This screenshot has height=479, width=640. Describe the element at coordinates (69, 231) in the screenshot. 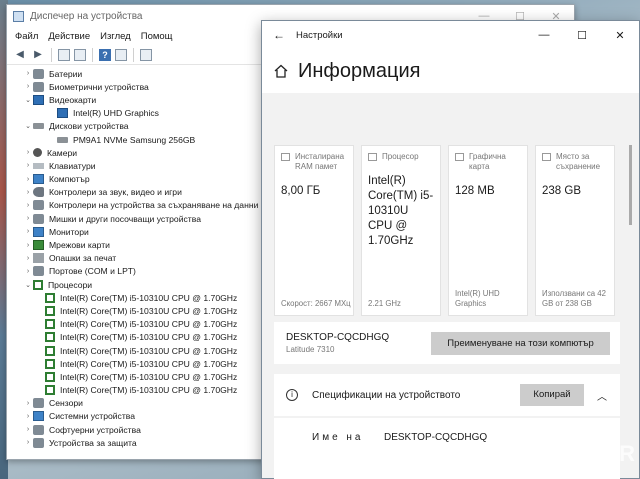

I see `tree-item-label: Монитори` at that location.